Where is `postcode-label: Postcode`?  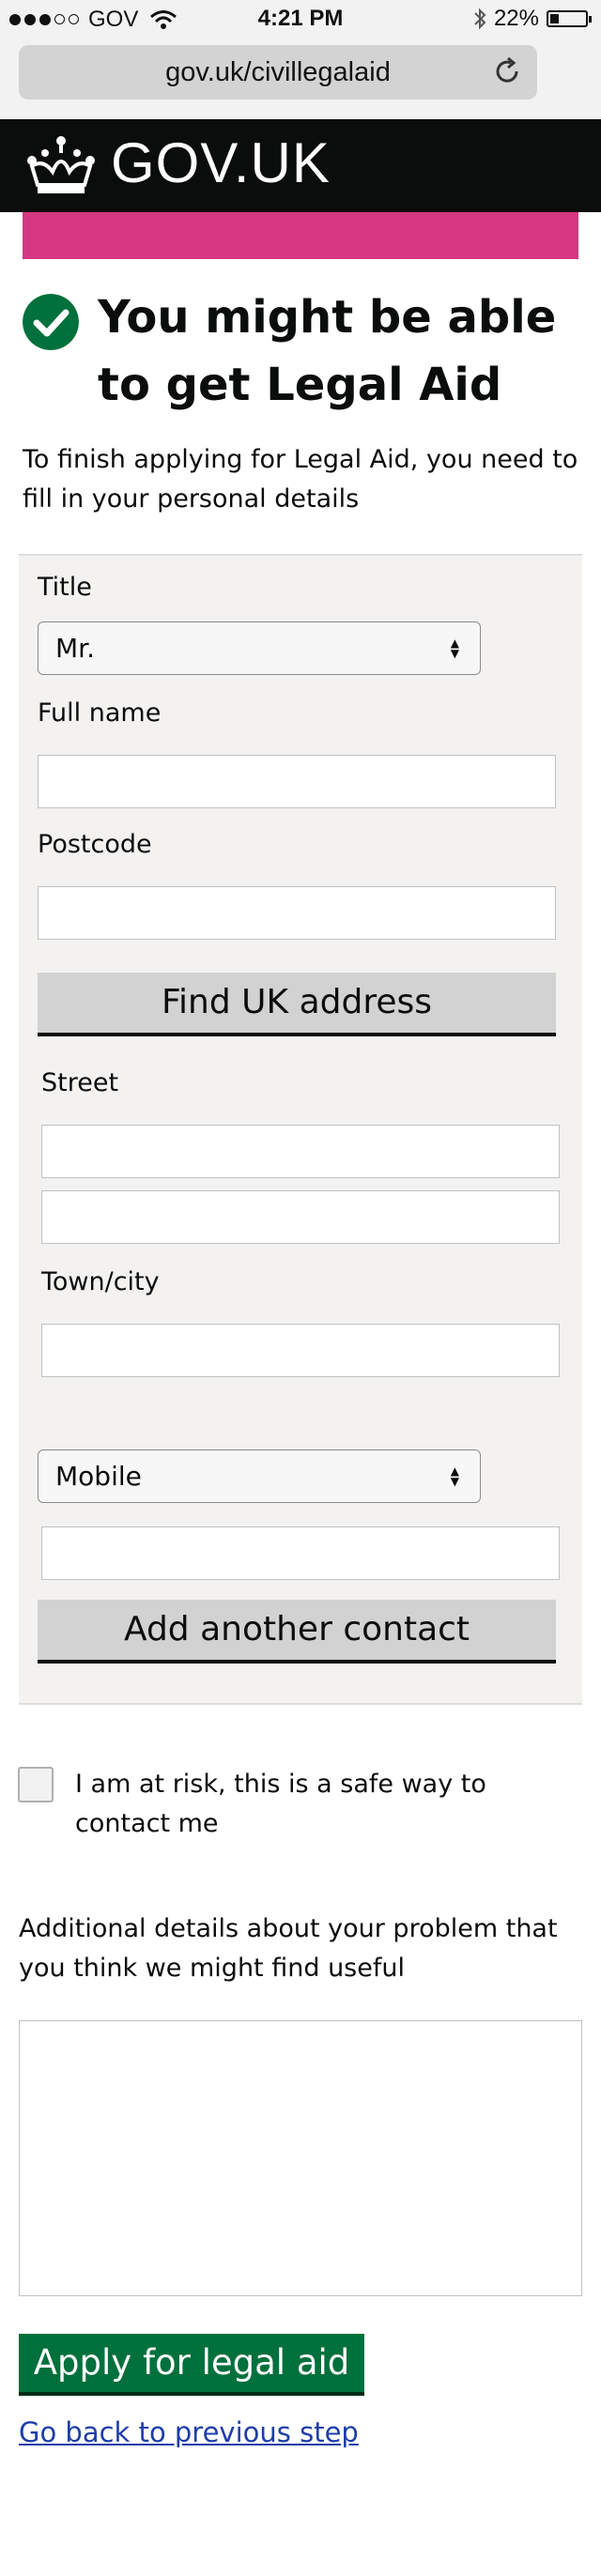 postcode-label: Postcode is located at coordinates (95, 844).